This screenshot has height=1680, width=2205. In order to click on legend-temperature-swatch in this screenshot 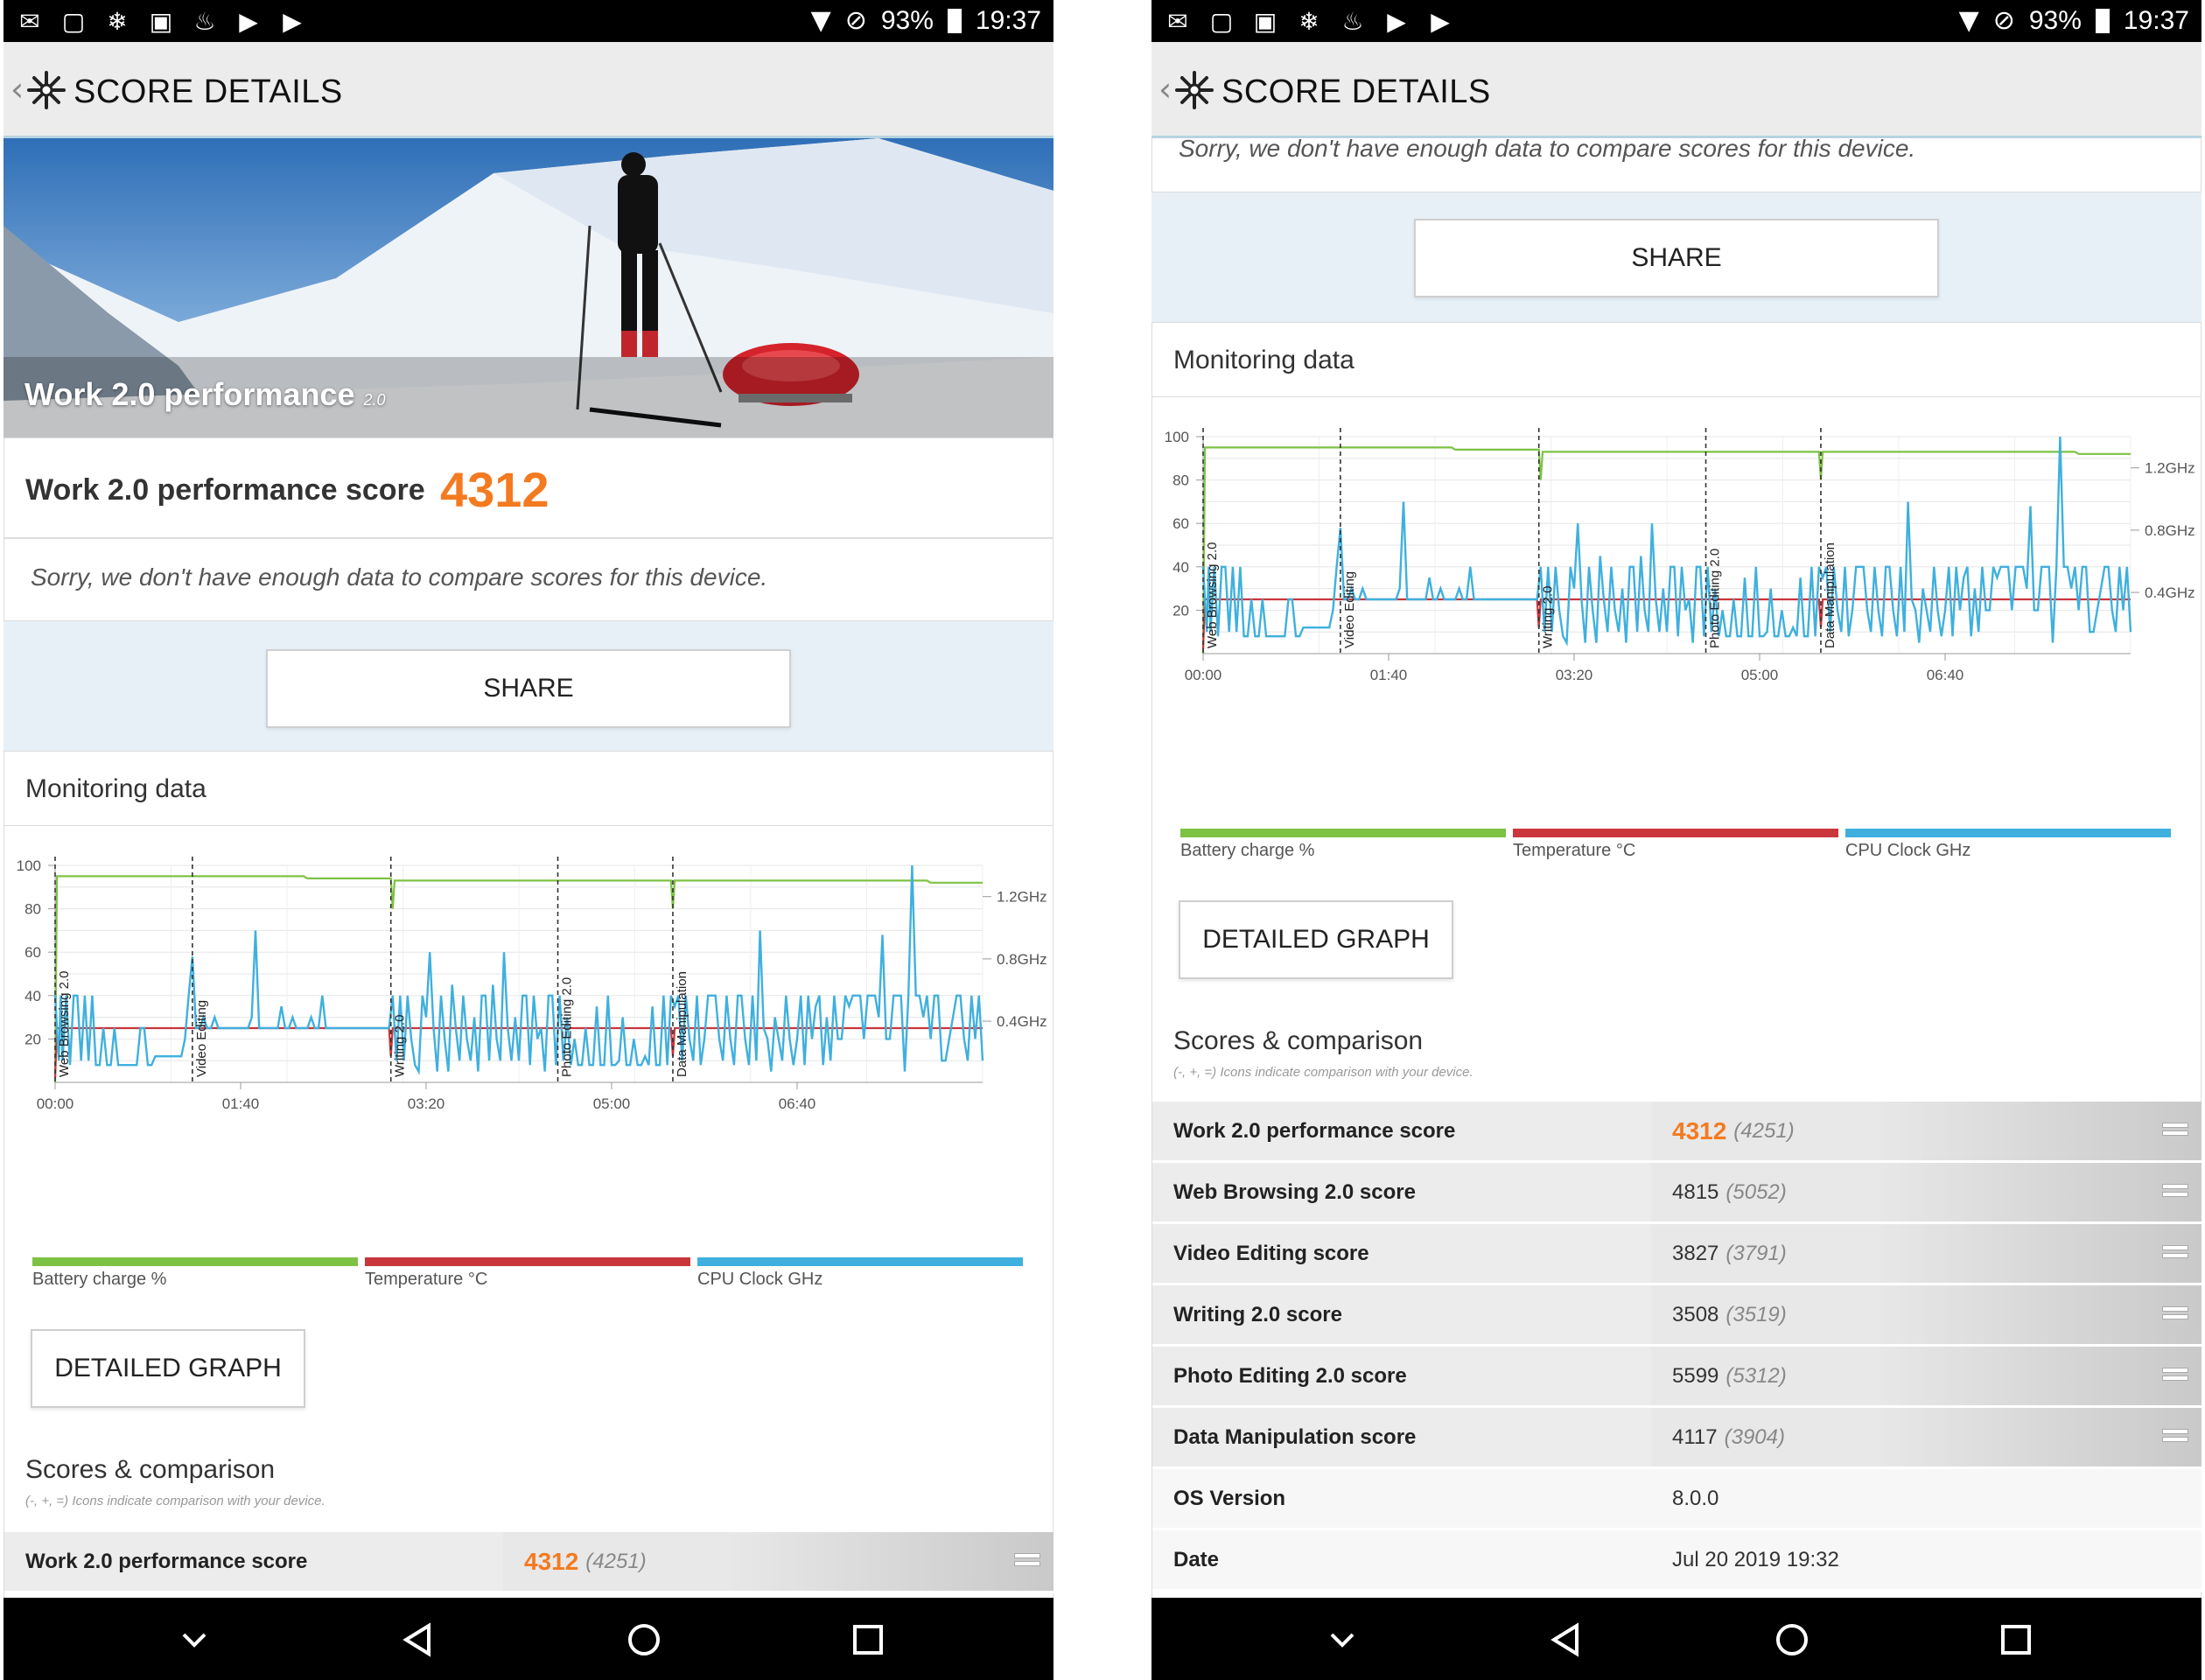, I will do `click(1675, 833)`.